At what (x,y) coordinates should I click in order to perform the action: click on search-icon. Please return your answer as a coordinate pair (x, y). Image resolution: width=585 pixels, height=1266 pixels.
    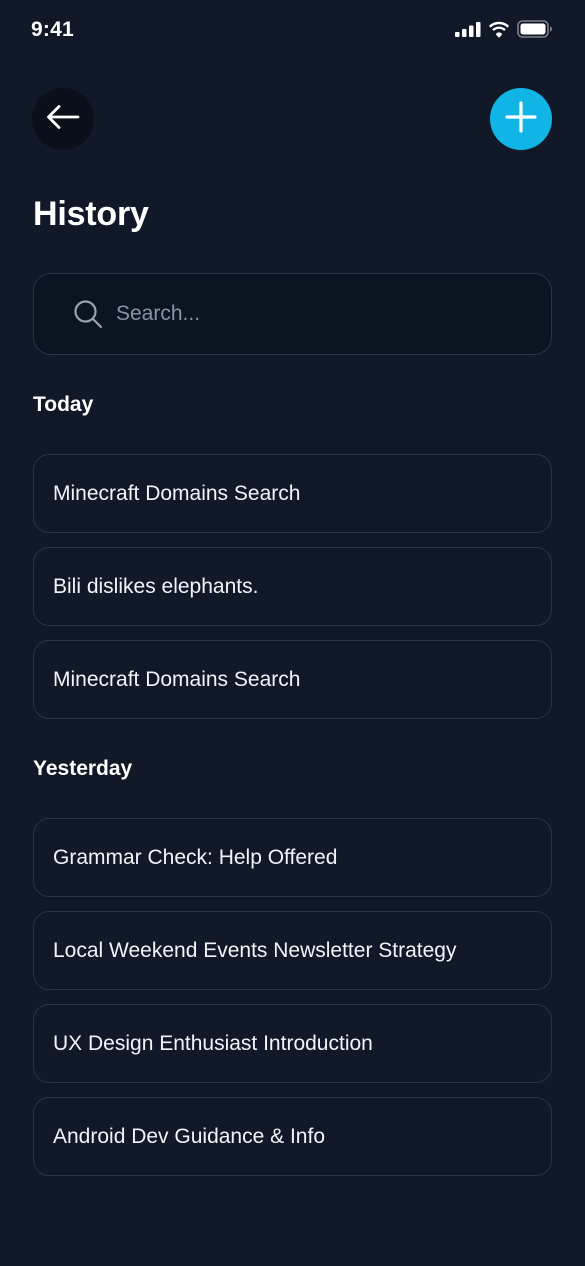
    Looking at the image, I should click on (88, 314).